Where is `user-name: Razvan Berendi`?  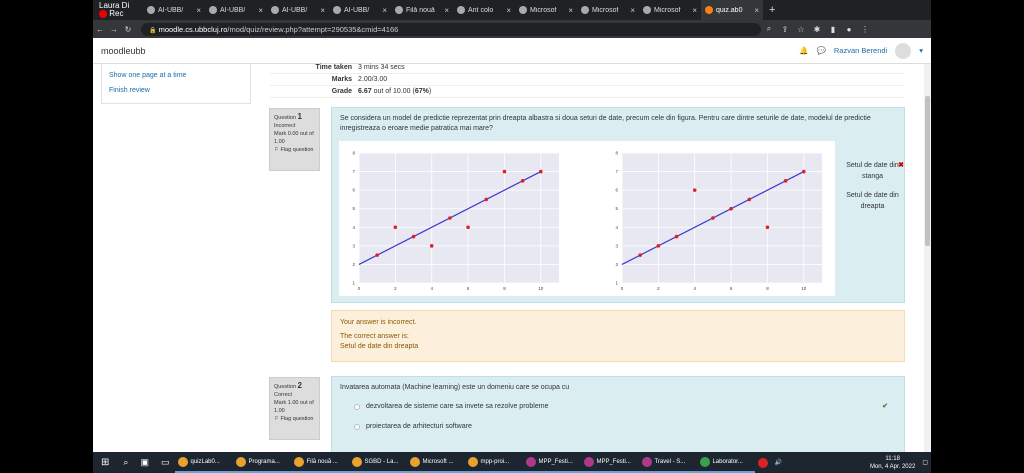
user-name: Razvan Berendi is located at coordinates (860, 50).